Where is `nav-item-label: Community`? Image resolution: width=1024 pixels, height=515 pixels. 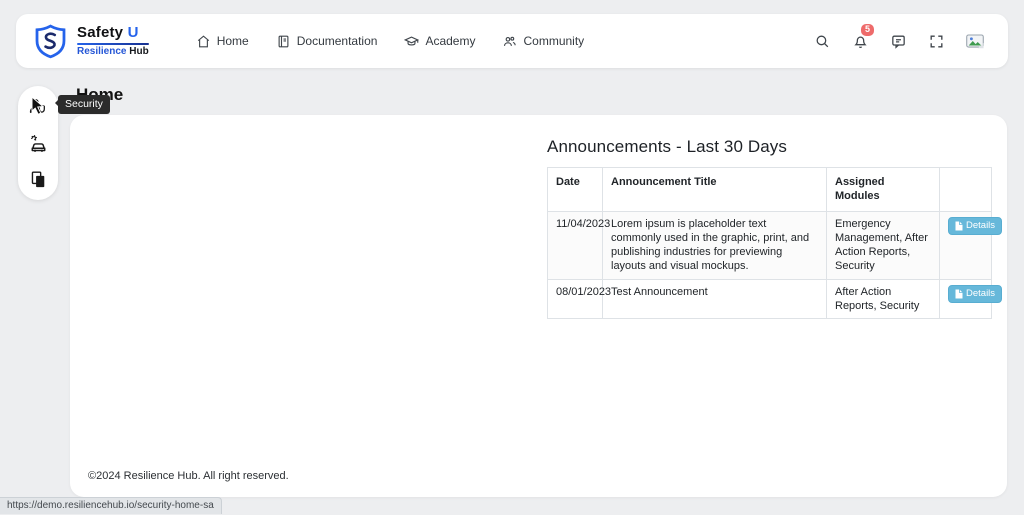 nav-item-label: Community is located at coordinates (554, 41).